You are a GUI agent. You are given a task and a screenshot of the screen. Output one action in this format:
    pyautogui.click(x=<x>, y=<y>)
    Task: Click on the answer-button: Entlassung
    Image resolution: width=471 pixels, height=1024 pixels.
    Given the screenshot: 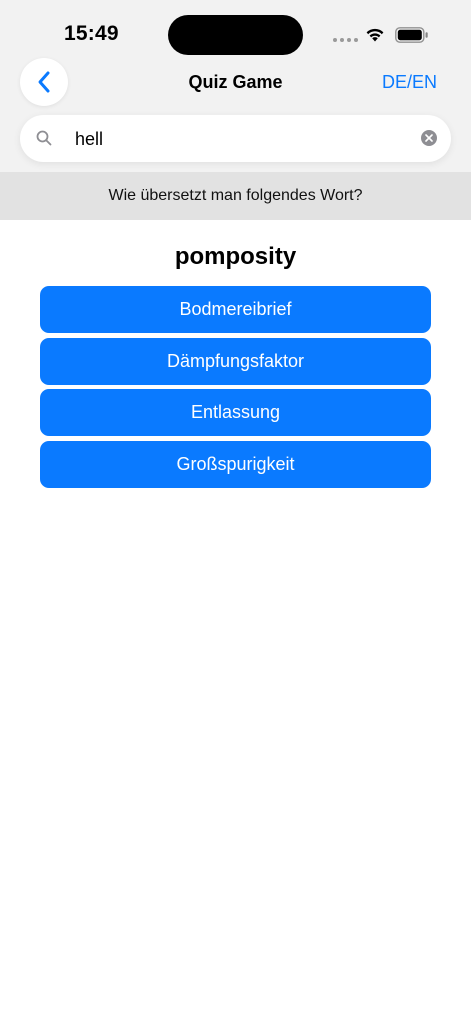 What is the action you would take?
    pyautogui.click(x=235, y=412)
    